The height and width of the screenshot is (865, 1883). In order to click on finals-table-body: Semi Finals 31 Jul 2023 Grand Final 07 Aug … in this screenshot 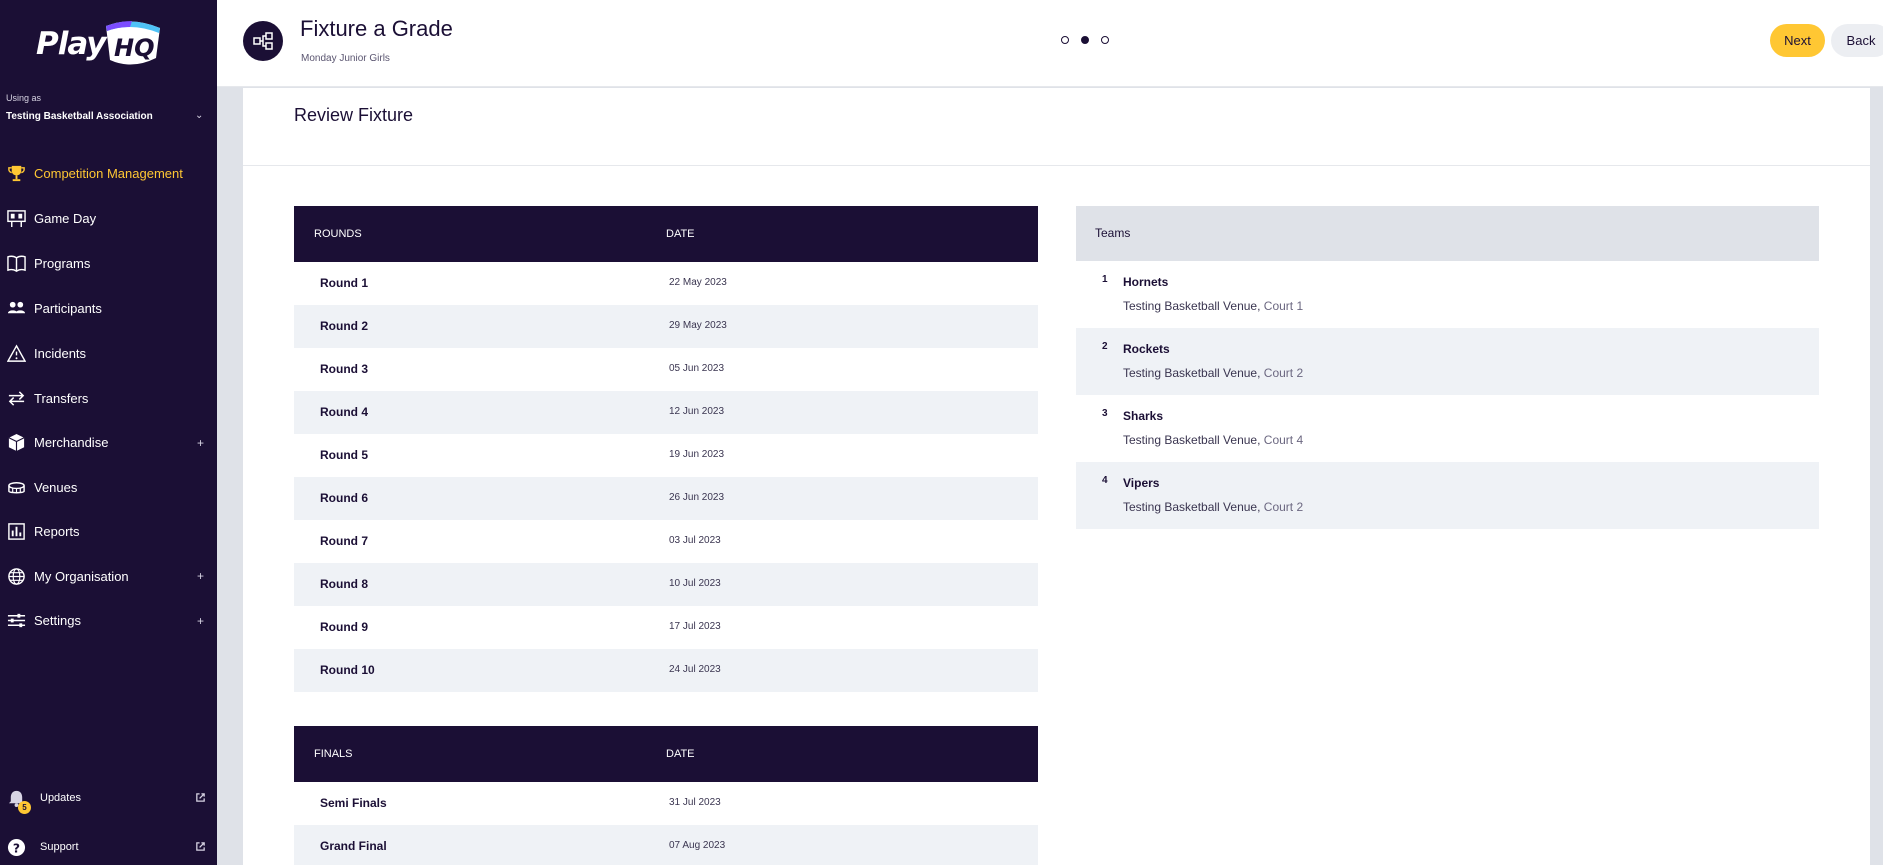, I will do `click(666, 823)`.